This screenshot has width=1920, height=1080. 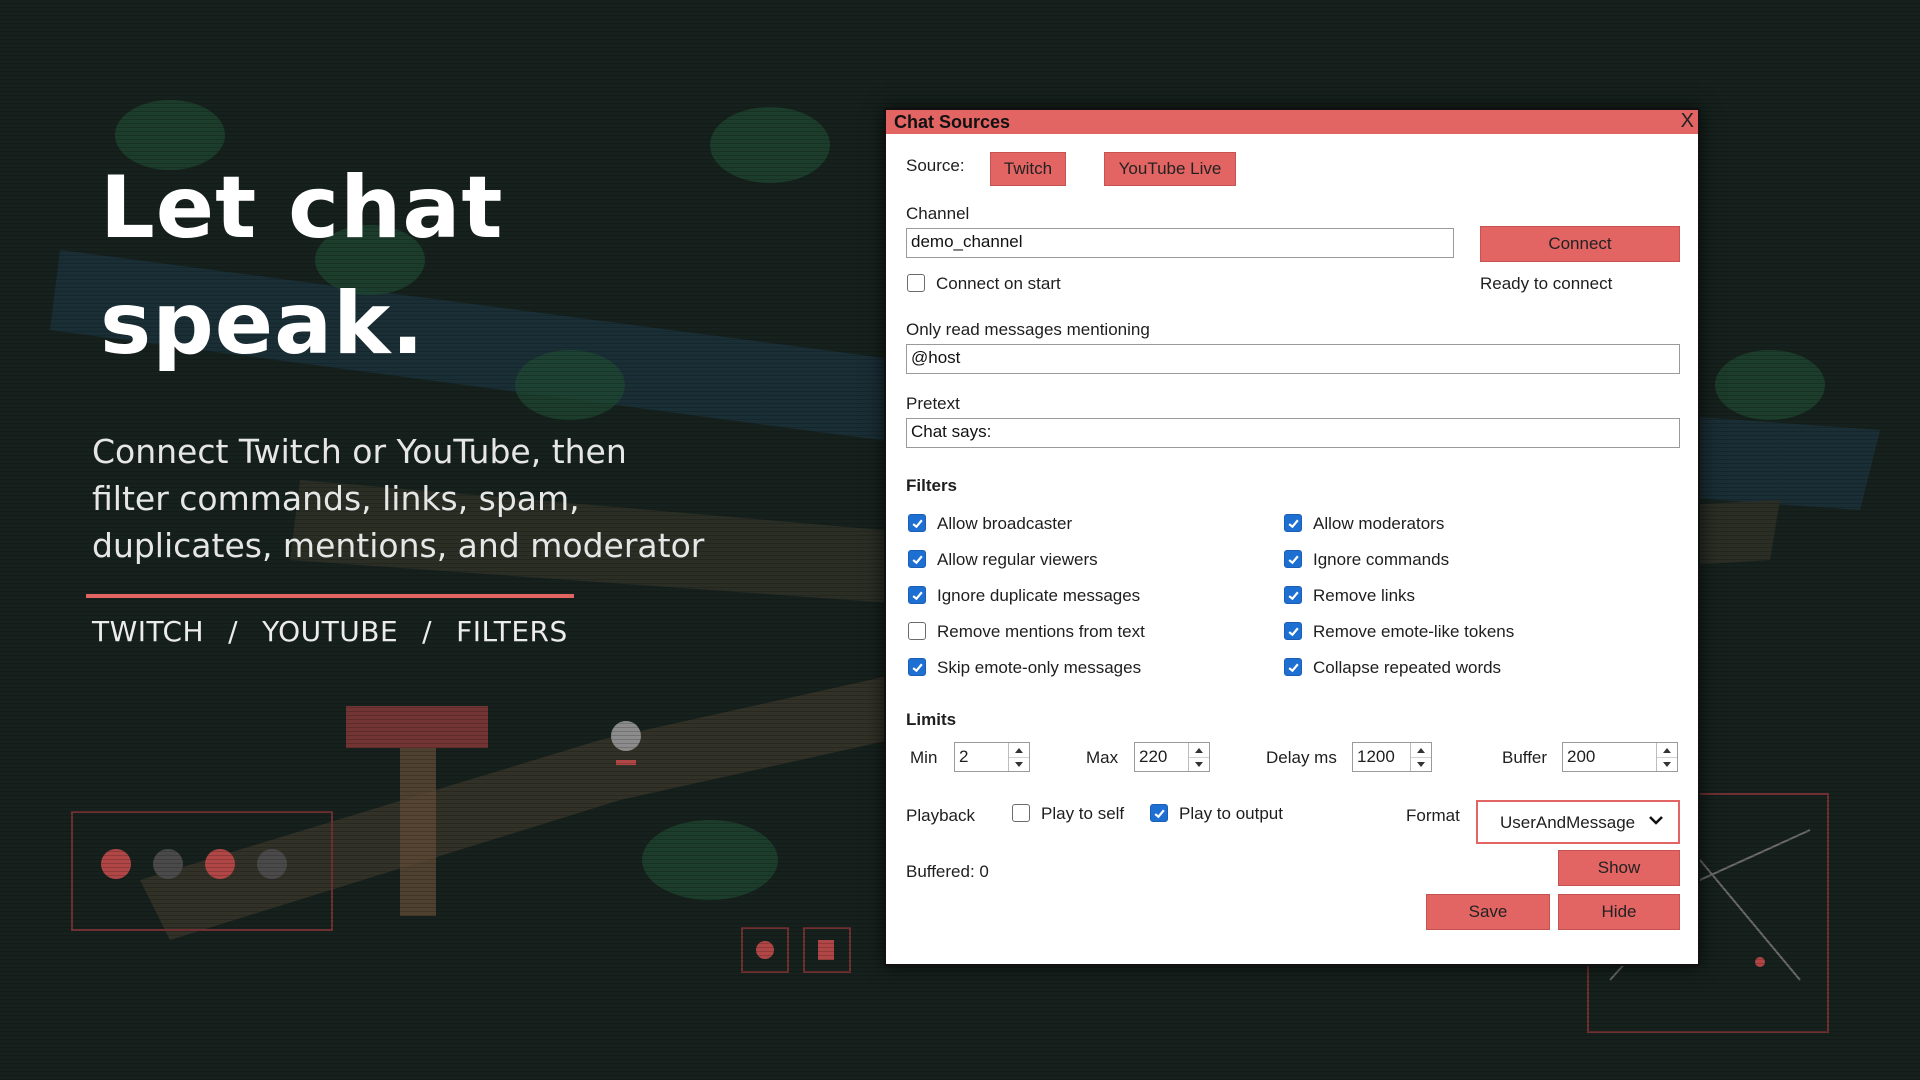 What do you see at coordinates (336, 498) in the screenshot?
I see `hero-subtitle-line-2: filter commands, links, spam,` at bounding box center [336, 498].